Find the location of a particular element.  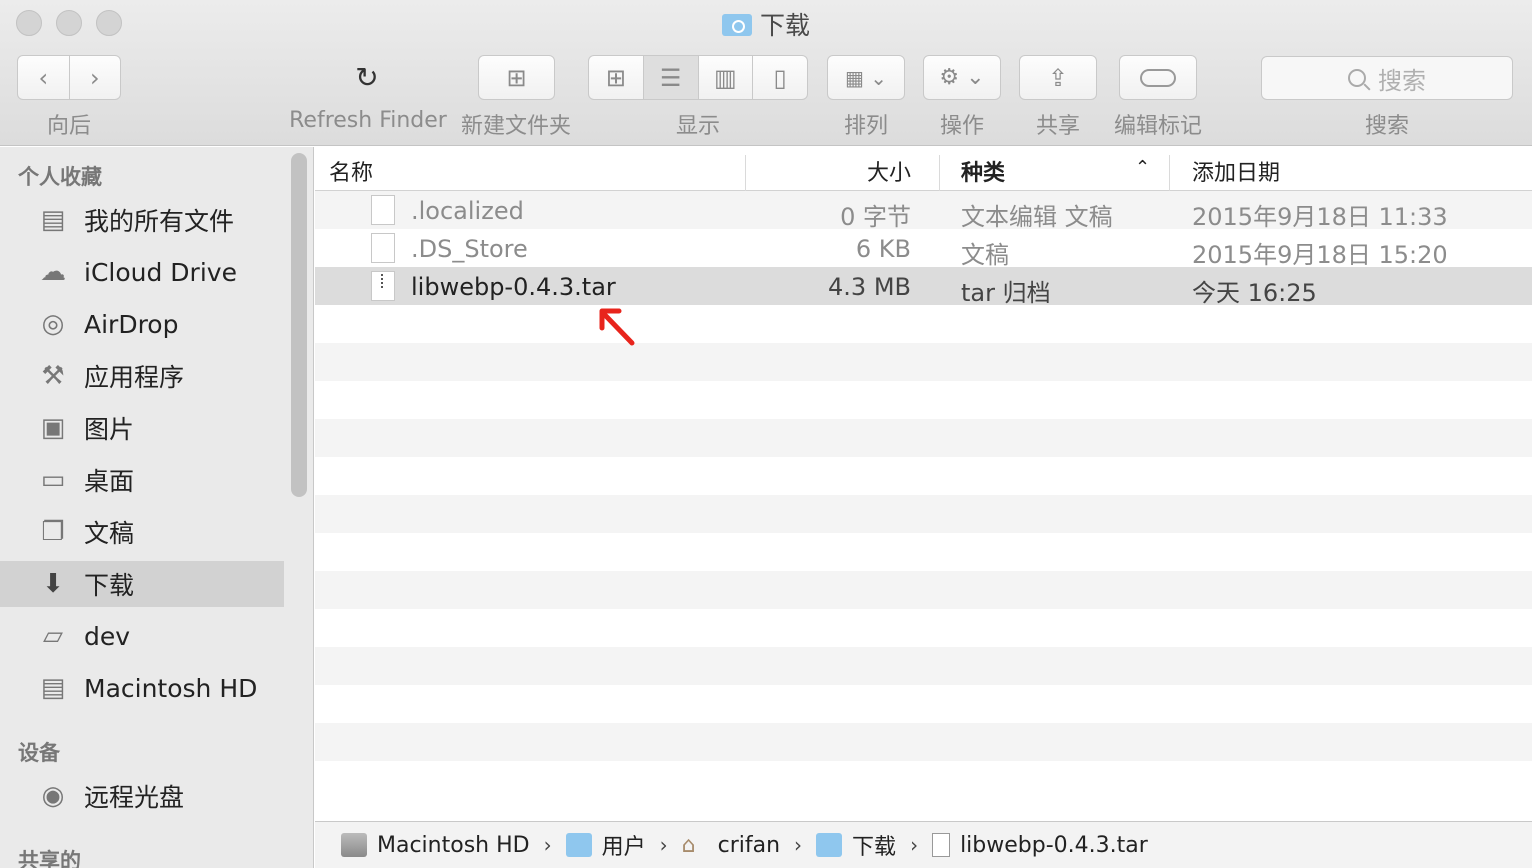

list-view-button: ☰ is located at coordinates (671, 77).